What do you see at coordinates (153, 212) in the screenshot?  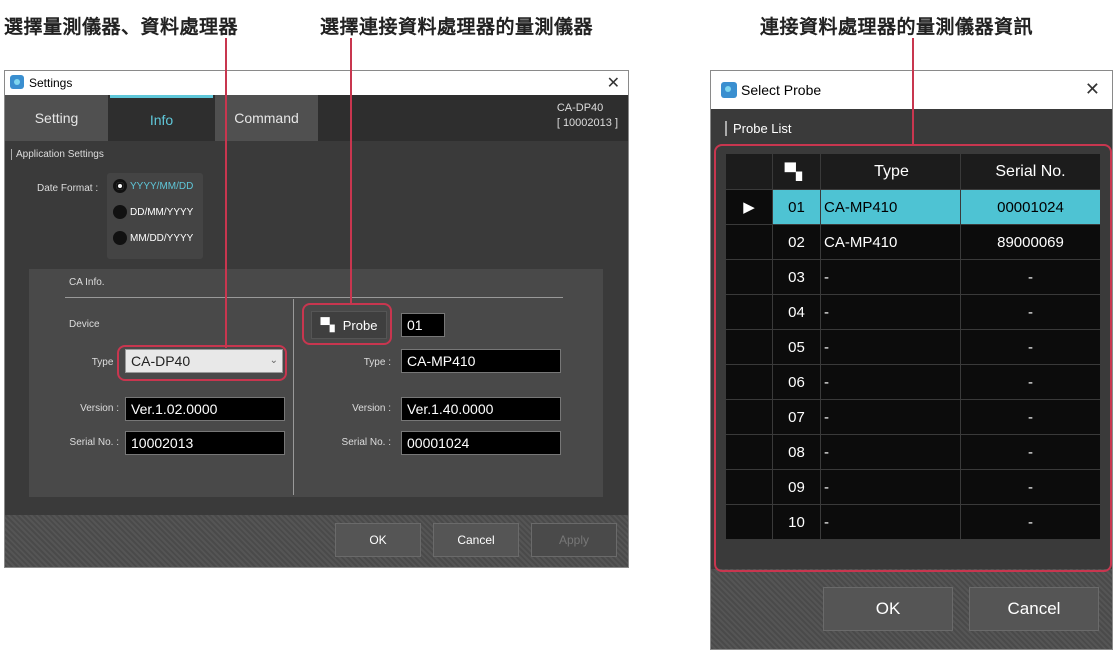 I see `date-format-option-ddmmyyyy: DD/MM/YYYY` at bounding box center [153, 212].